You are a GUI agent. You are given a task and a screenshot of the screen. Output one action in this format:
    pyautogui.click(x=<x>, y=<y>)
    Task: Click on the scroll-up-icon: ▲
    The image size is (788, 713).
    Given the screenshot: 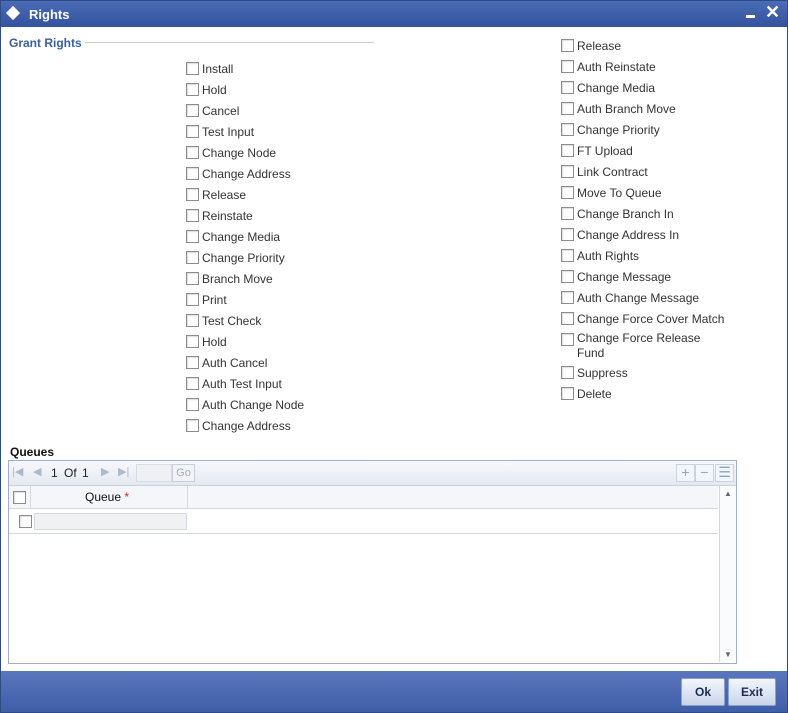 What is the action you would take?
    pyautogui.click(x=728, y=493)
    